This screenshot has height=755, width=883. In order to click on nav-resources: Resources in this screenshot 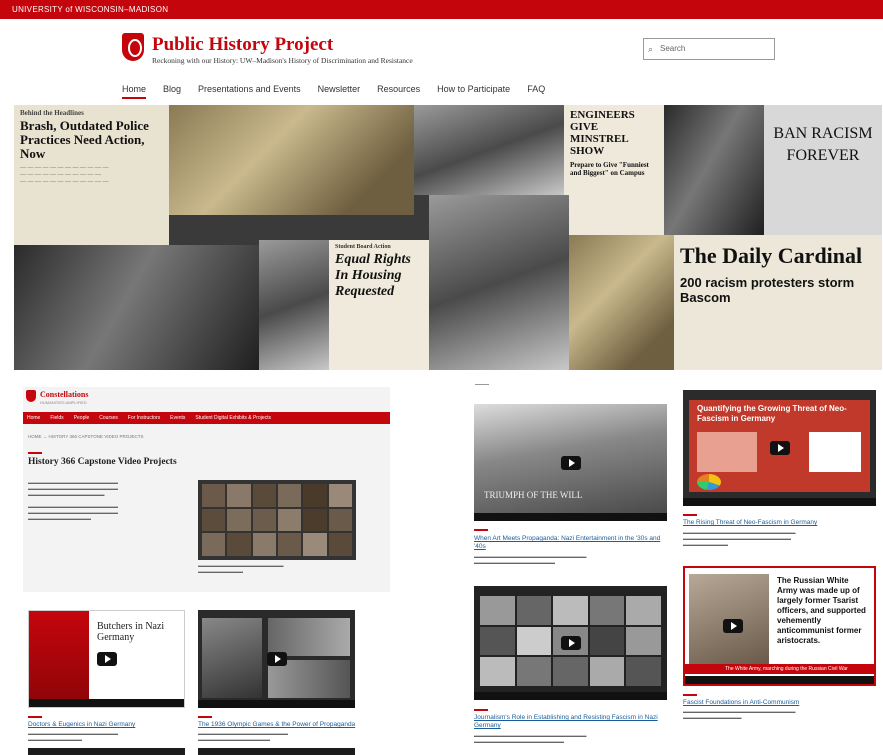, I will do `click(398, 91)`.